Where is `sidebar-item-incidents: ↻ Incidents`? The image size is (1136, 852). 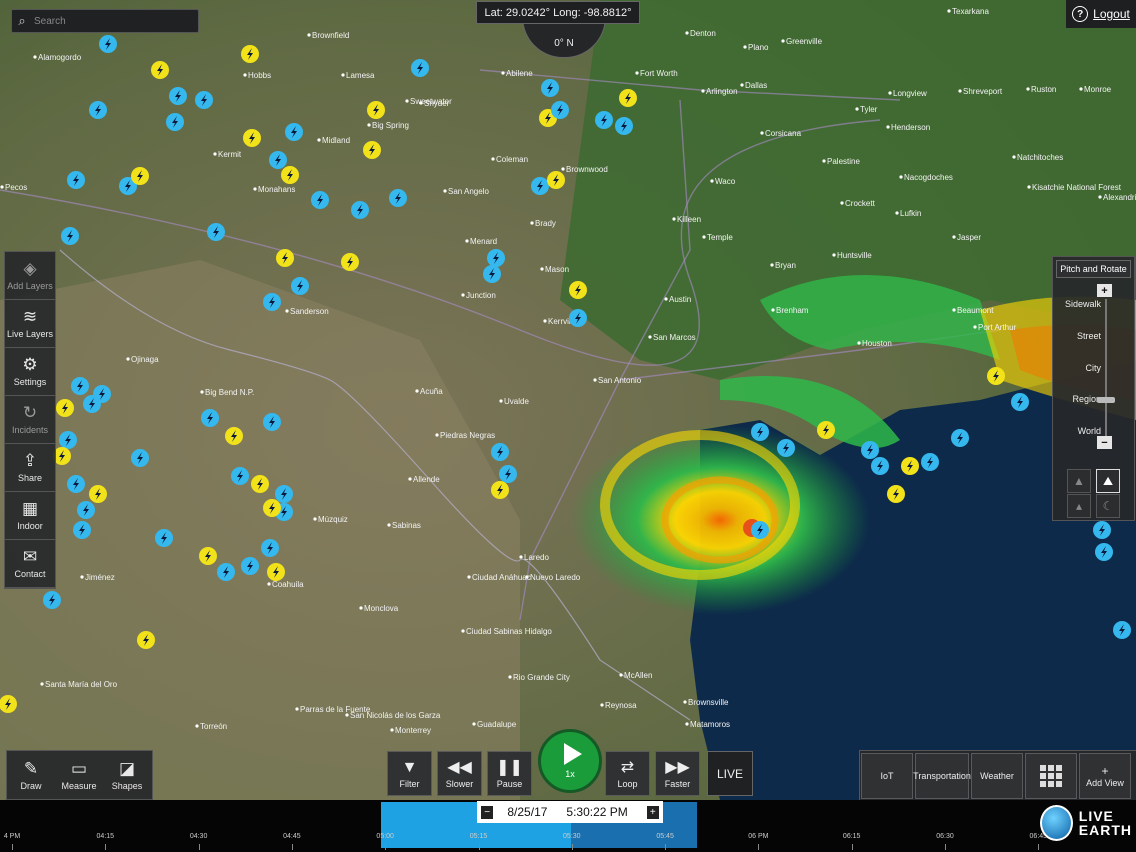 sidebar-item-incidents: ↻ Incidents is located at coordinates (30, 420).